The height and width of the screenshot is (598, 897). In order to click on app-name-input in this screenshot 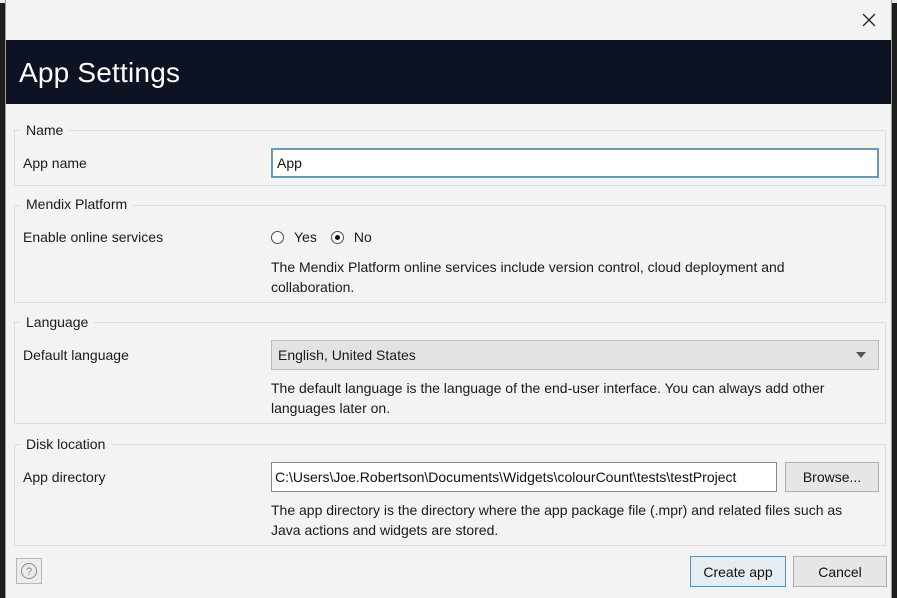, I will do `click(575, 163)`.